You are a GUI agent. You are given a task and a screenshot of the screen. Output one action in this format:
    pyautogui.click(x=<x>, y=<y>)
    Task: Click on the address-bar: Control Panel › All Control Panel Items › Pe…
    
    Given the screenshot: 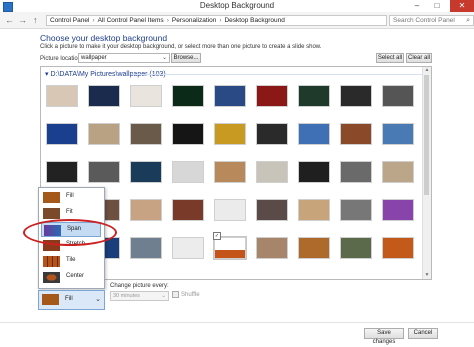 What is the action you would take?
    pyautogui.click(x=216, y=20)
    